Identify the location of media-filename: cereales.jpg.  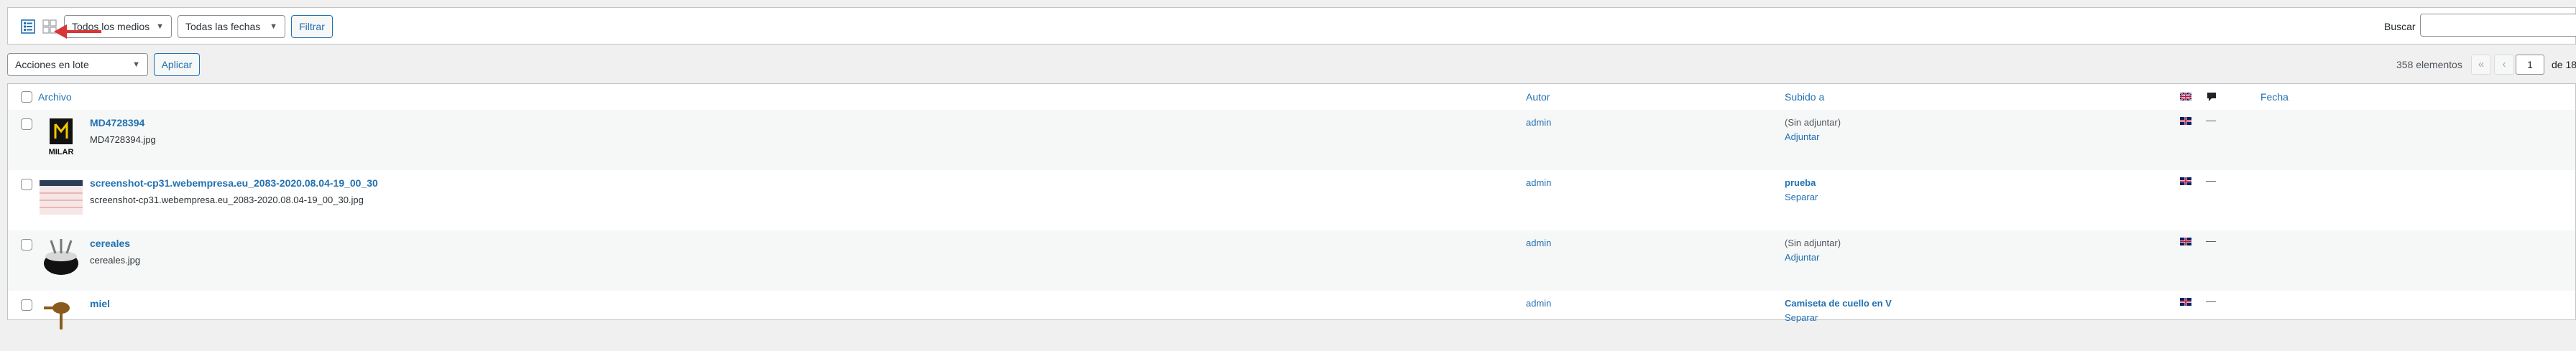
(115, 260).